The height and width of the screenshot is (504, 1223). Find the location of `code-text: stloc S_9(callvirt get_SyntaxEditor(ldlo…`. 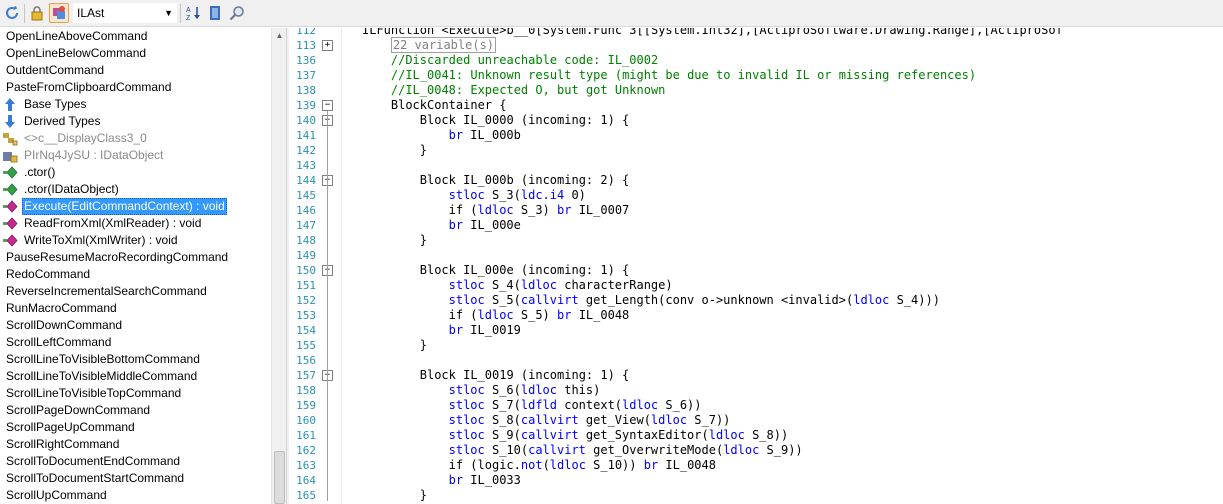

code-text: stloc S_9(callvirt get_SyntaxEditor(ldlo… is located at coordinates (619, 435).